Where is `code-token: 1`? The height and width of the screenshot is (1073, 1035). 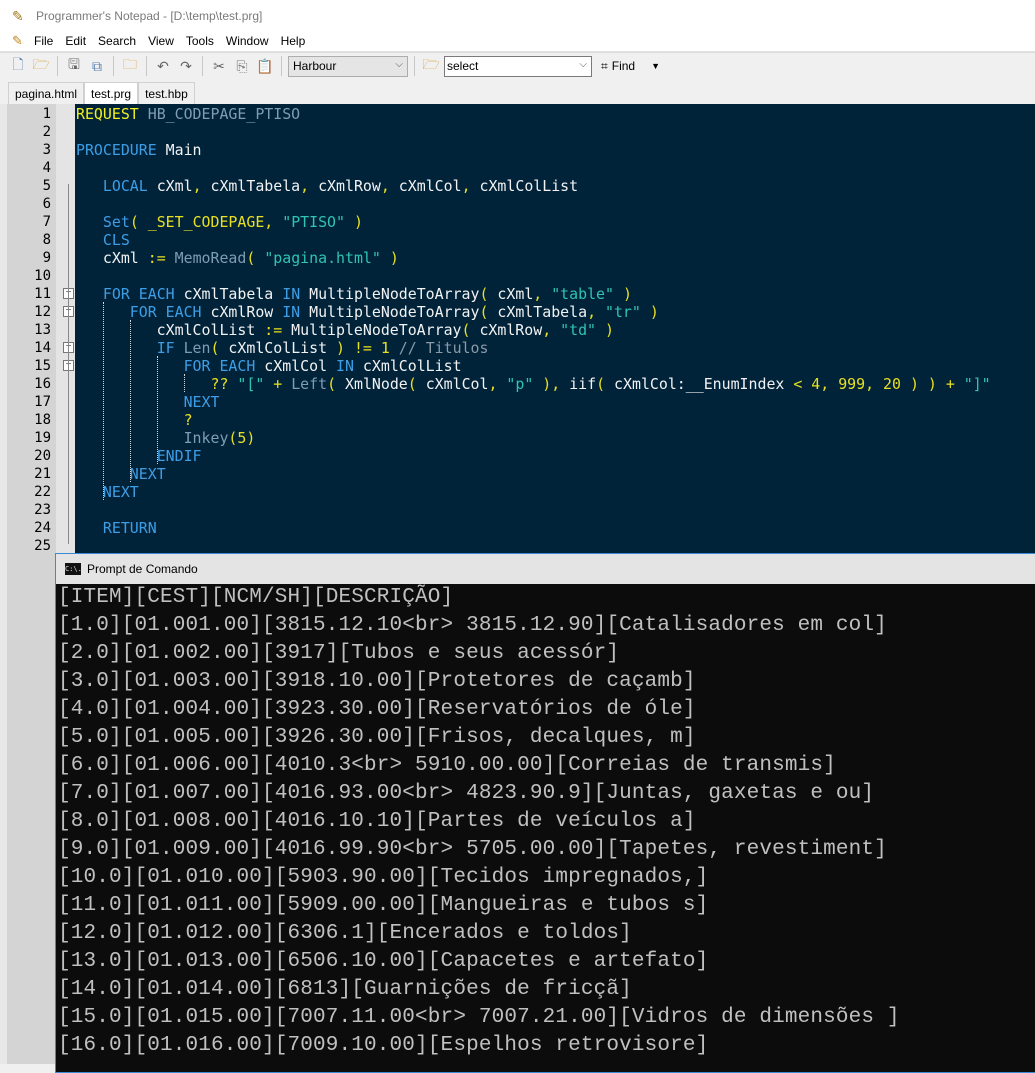
code-token: 1 is located at coordinates (385, 348).